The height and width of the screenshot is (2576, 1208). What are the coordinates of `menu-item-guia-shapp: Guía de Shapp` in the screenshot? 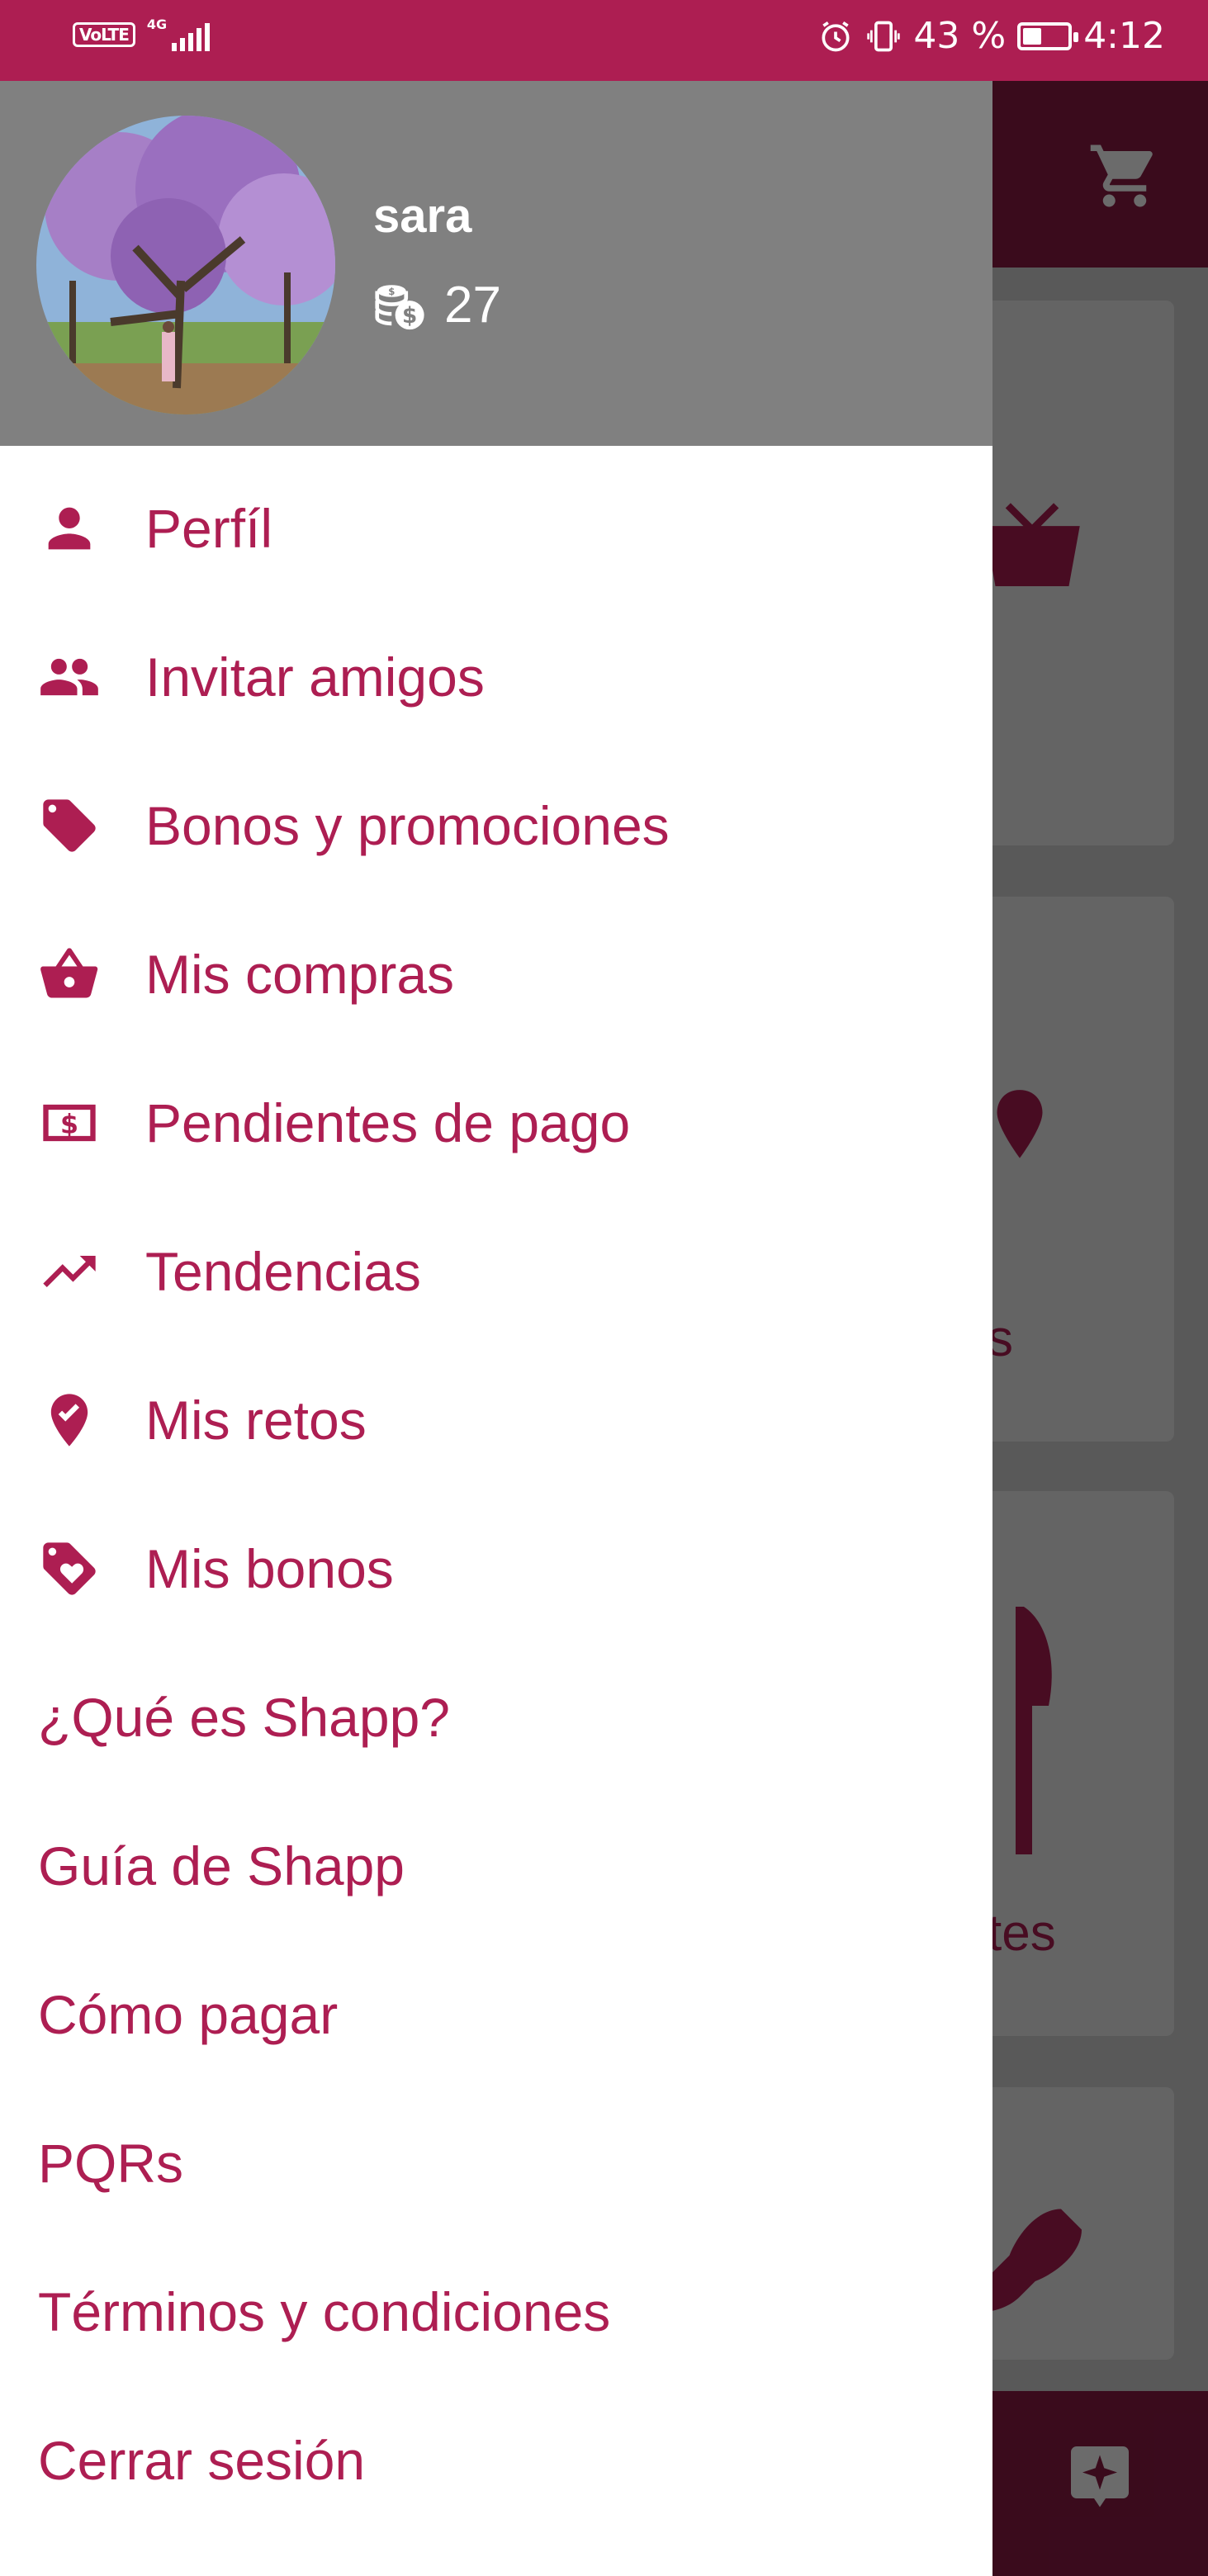 It's located at (496, 1866).